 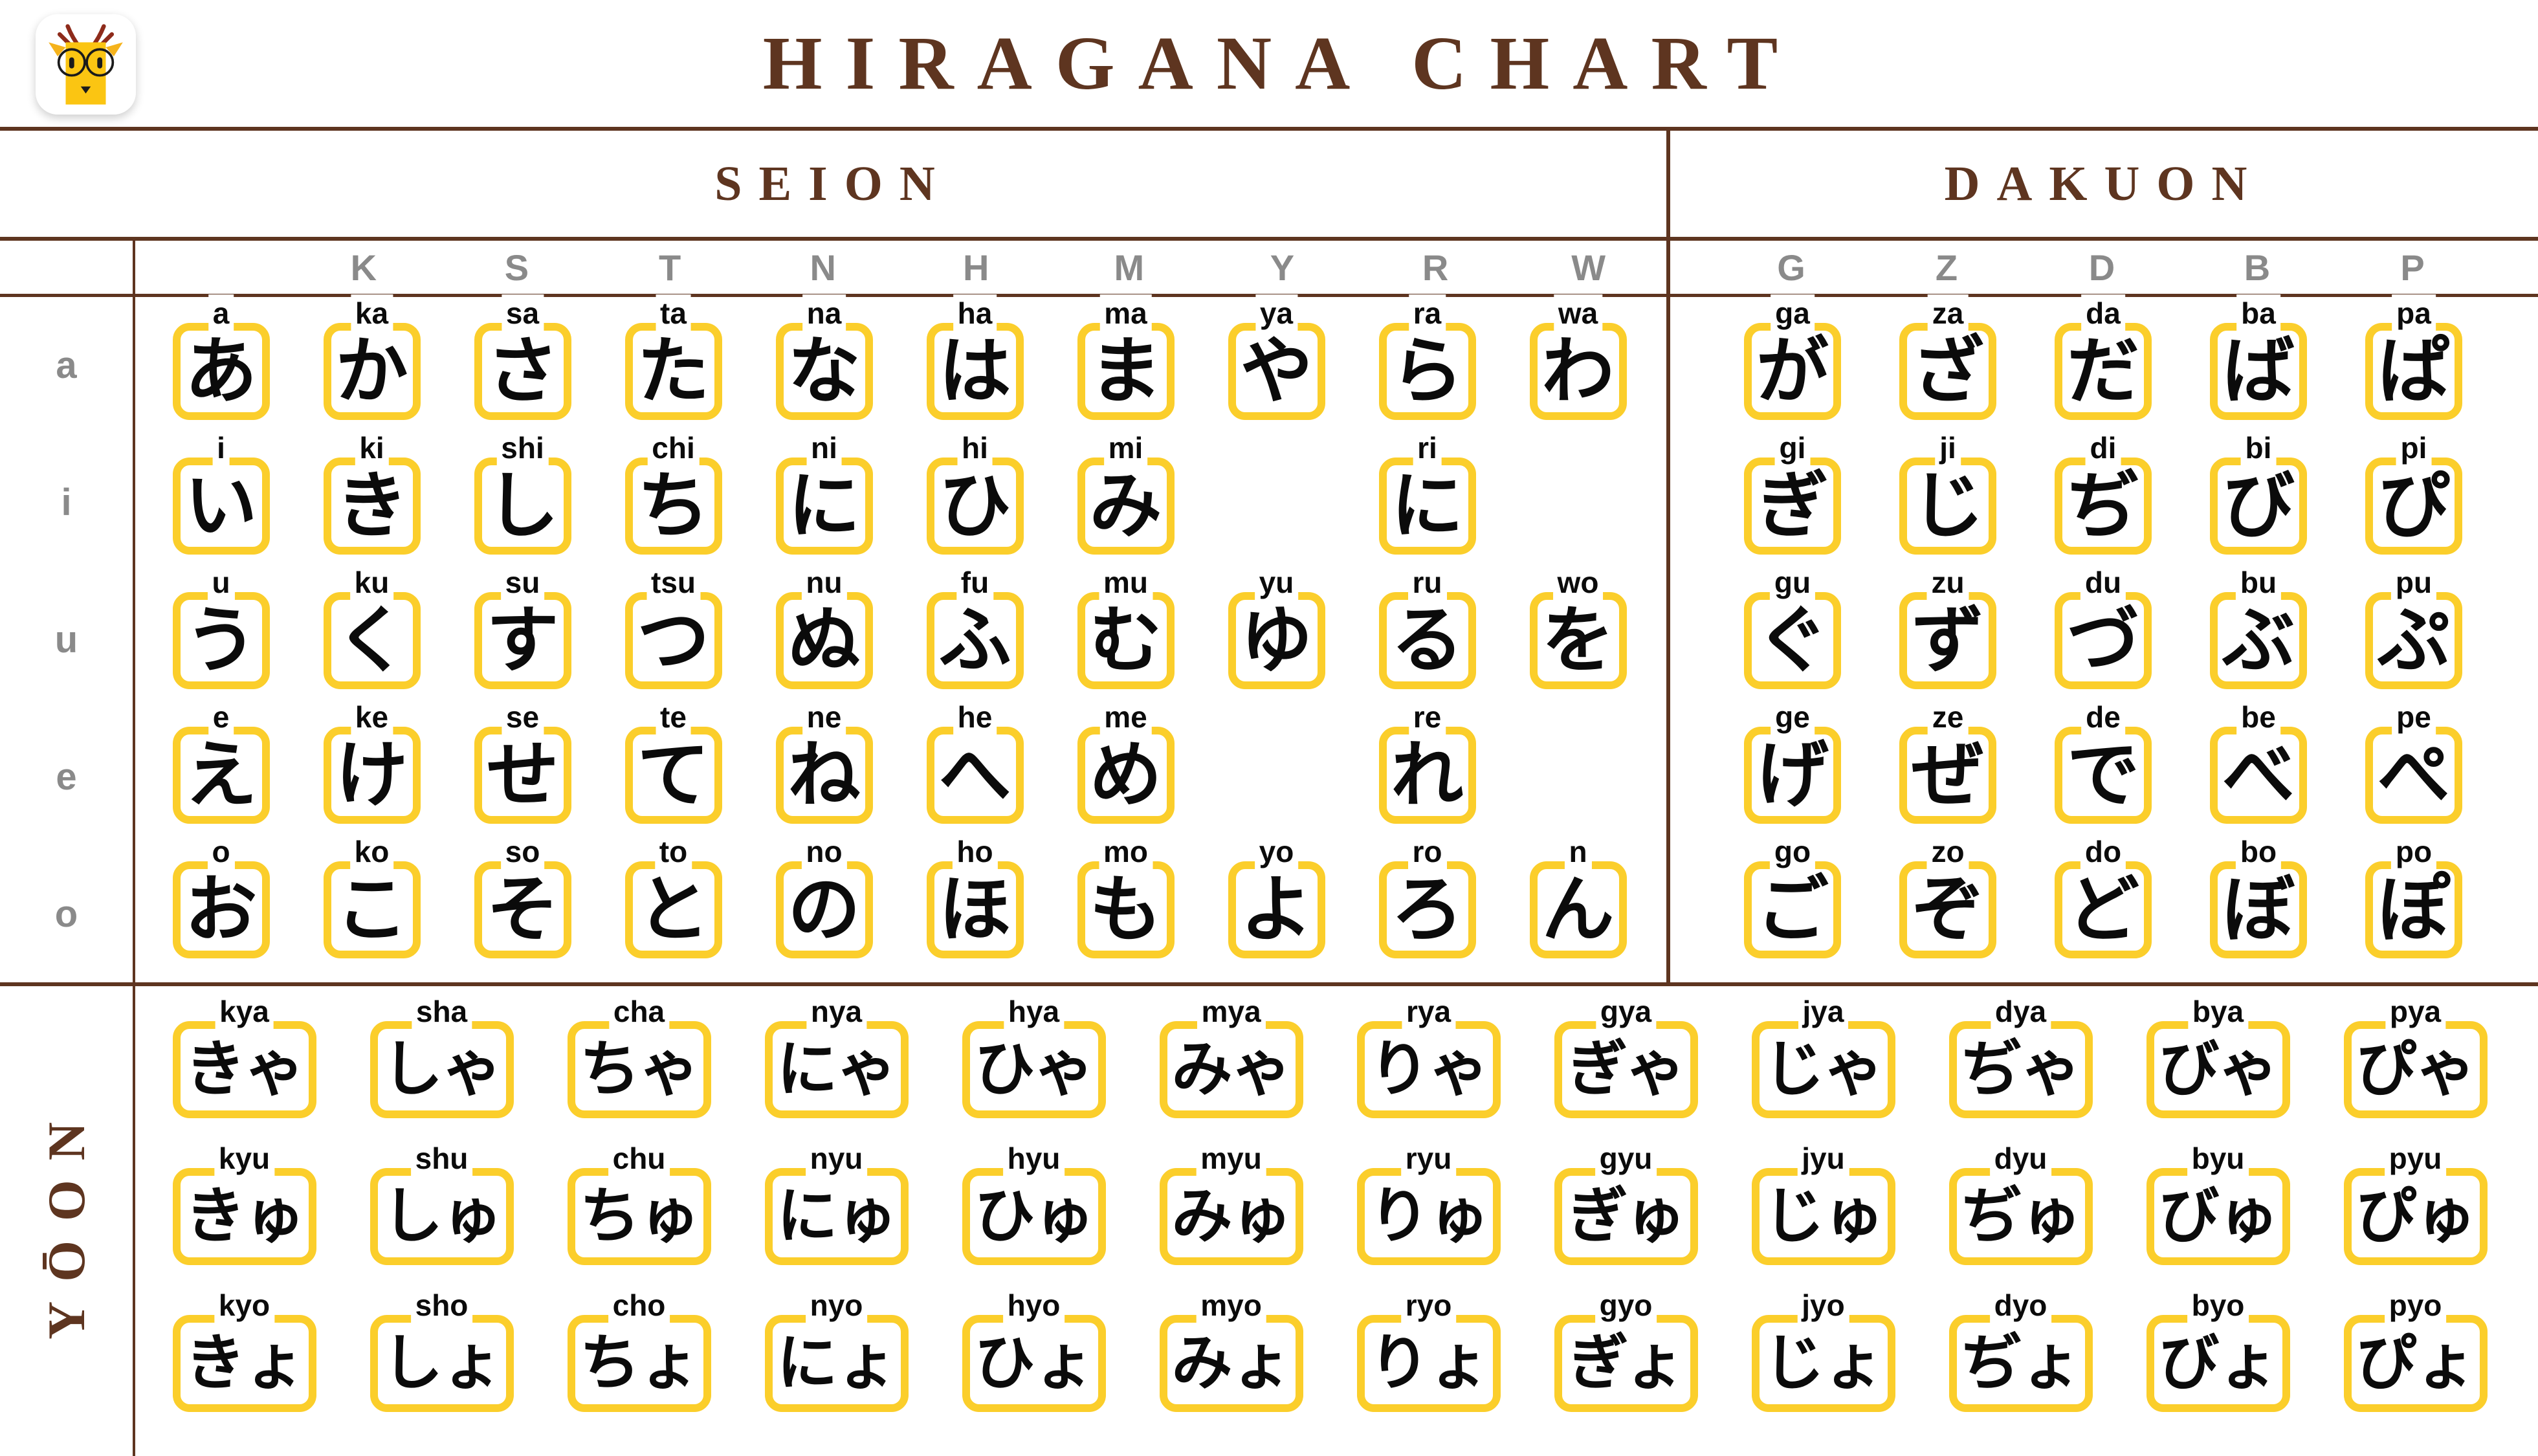 What do you see at coordinates (2413, 761) in the screenshot?
I see `kana-card: pe ぺ` at bounding box center [2413, 761].